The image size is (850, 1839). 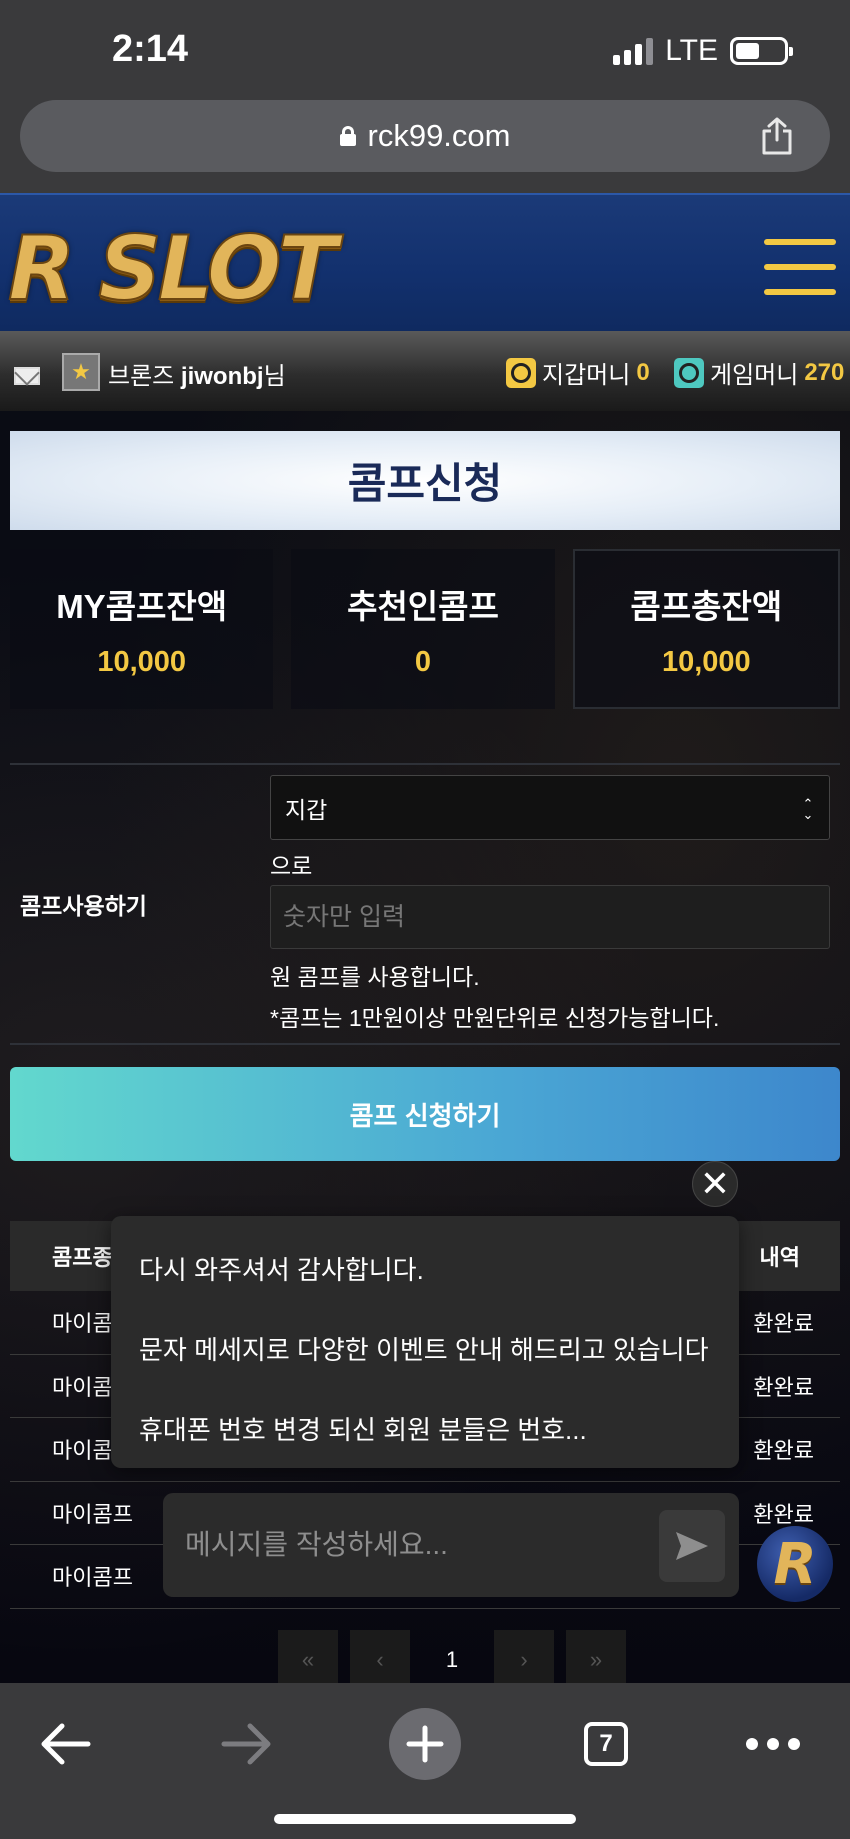 I want to click on page-current: 1, so click(x=452, y=1660).